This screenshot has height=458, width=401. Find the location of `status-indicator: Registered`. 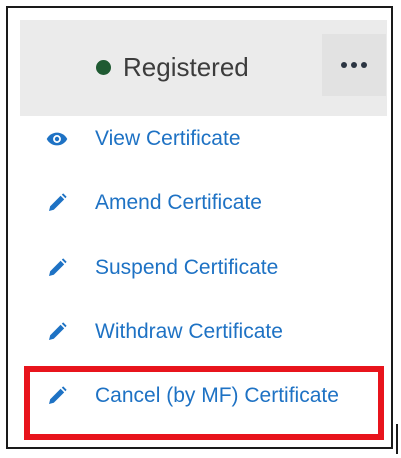

status-indicator: Registered is located at coordinates (172, 67).